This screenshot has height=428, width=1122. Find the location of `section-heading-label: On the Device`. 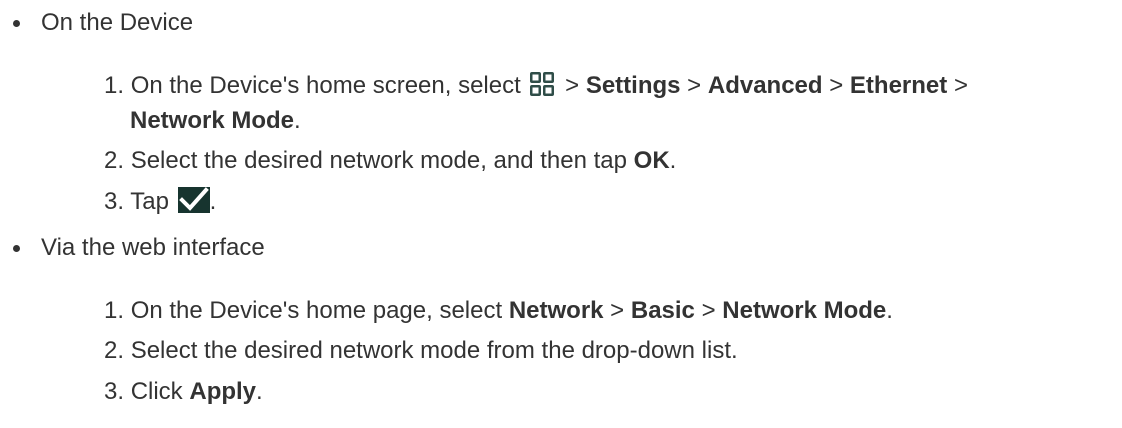

section-heading-label: On the Device is located at coordinates (117, 22).